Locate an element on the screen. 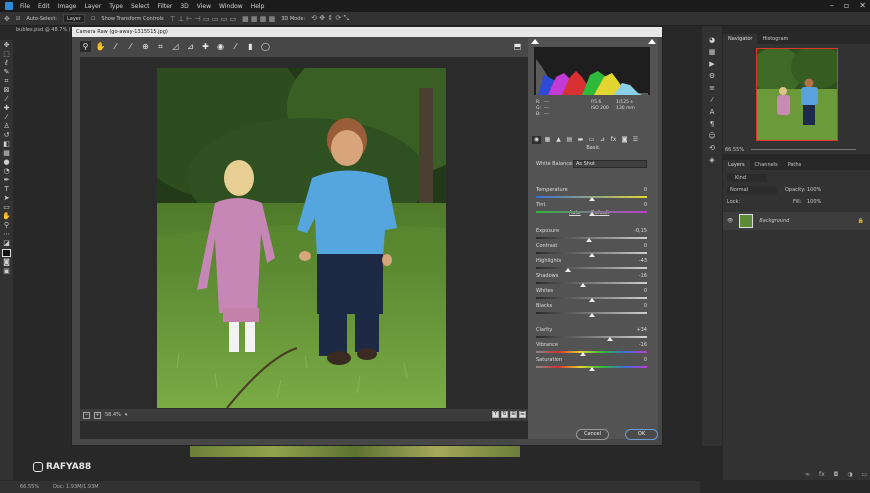 Image resolution: width=870 pixels, height=493 pixels. distribute-icons: ▦ ▦ ▦ ▦ is located at coordinates (258, 19).